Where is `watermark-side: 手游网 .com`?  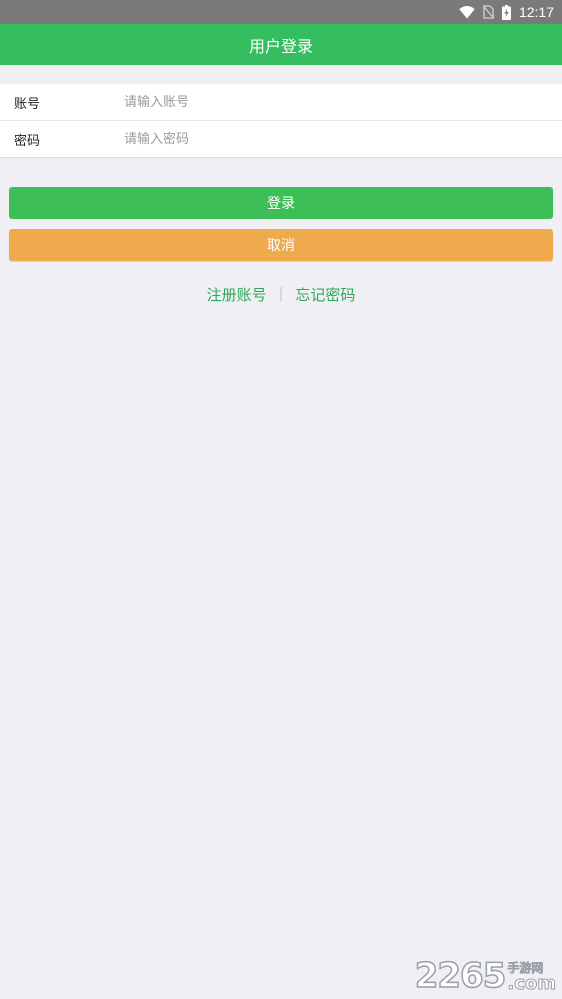
watermark-side: 手游网 .com is located at coordinates (532, 977).